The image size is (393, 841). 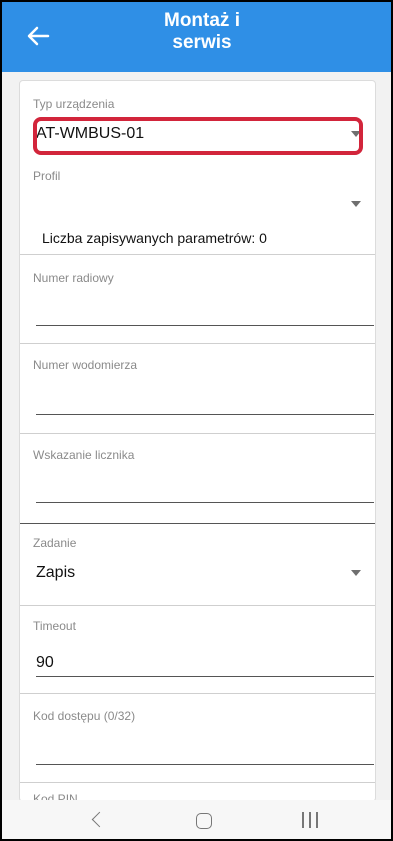 I want to click on access-code-section: Kod dostępu (0/32), so click(x=197, y=738).